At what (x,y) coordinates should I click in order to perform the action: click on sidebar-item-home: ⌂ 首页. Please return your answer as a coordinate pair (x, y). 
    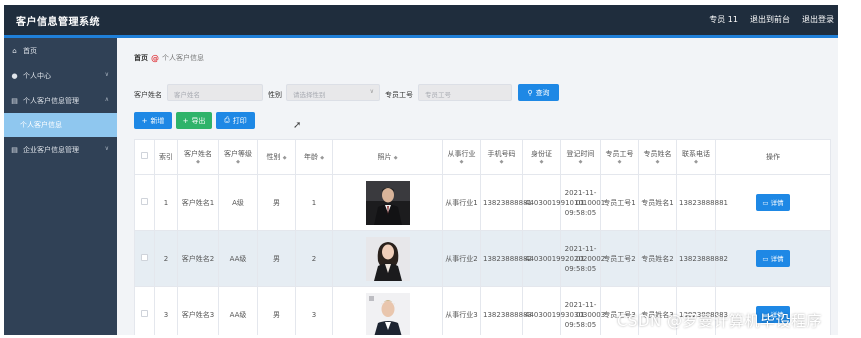
    Looking at the image, I should click on (60, 50).